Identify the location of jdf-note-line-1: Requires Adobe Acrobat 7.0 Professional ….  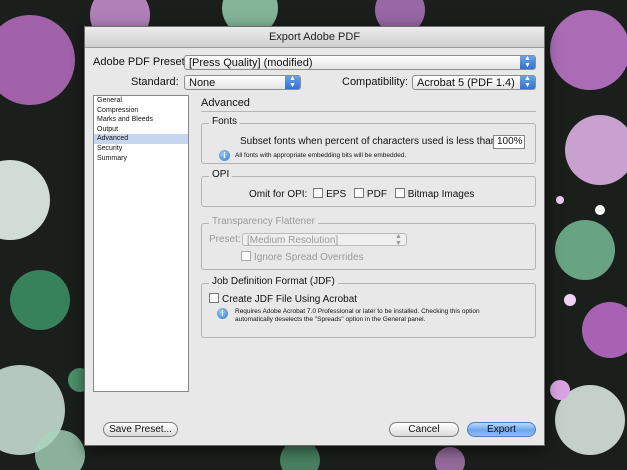
(357, 311).